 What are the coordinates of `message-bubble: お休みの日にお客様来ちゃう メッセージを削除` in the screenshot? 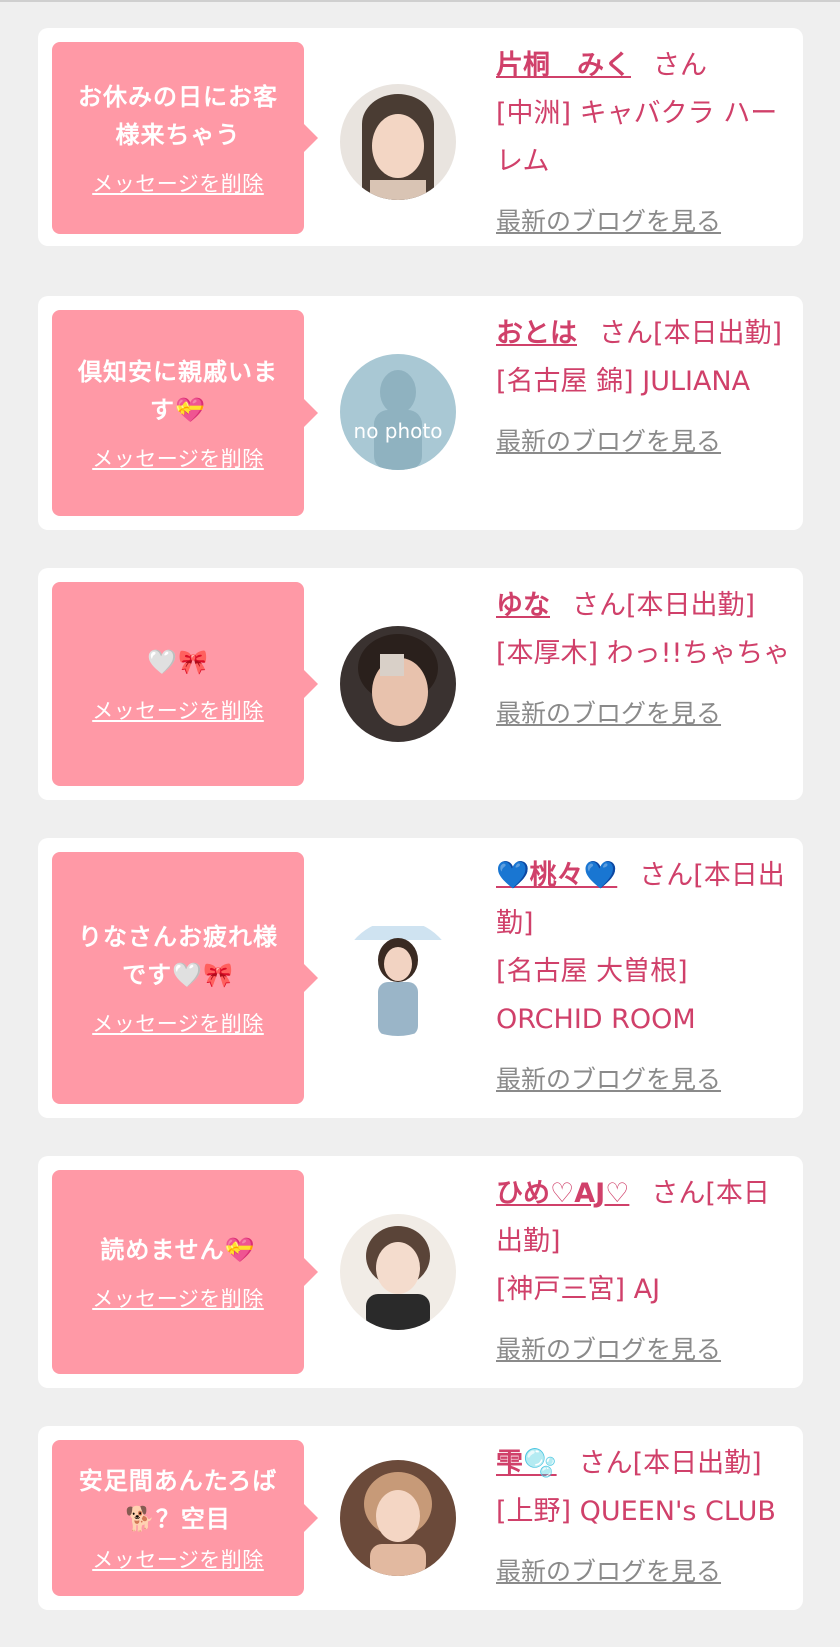 It's located at (185, 138).